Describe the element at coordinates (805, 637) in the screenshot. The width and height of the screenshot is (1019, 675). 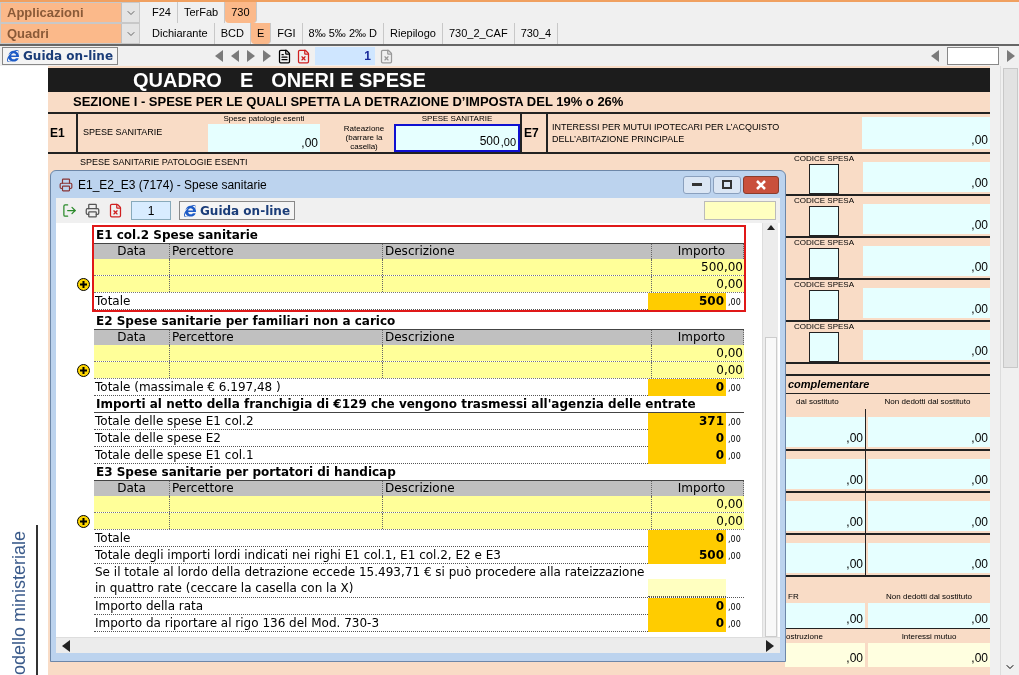
I see `column-label: ostruzione` at that location.